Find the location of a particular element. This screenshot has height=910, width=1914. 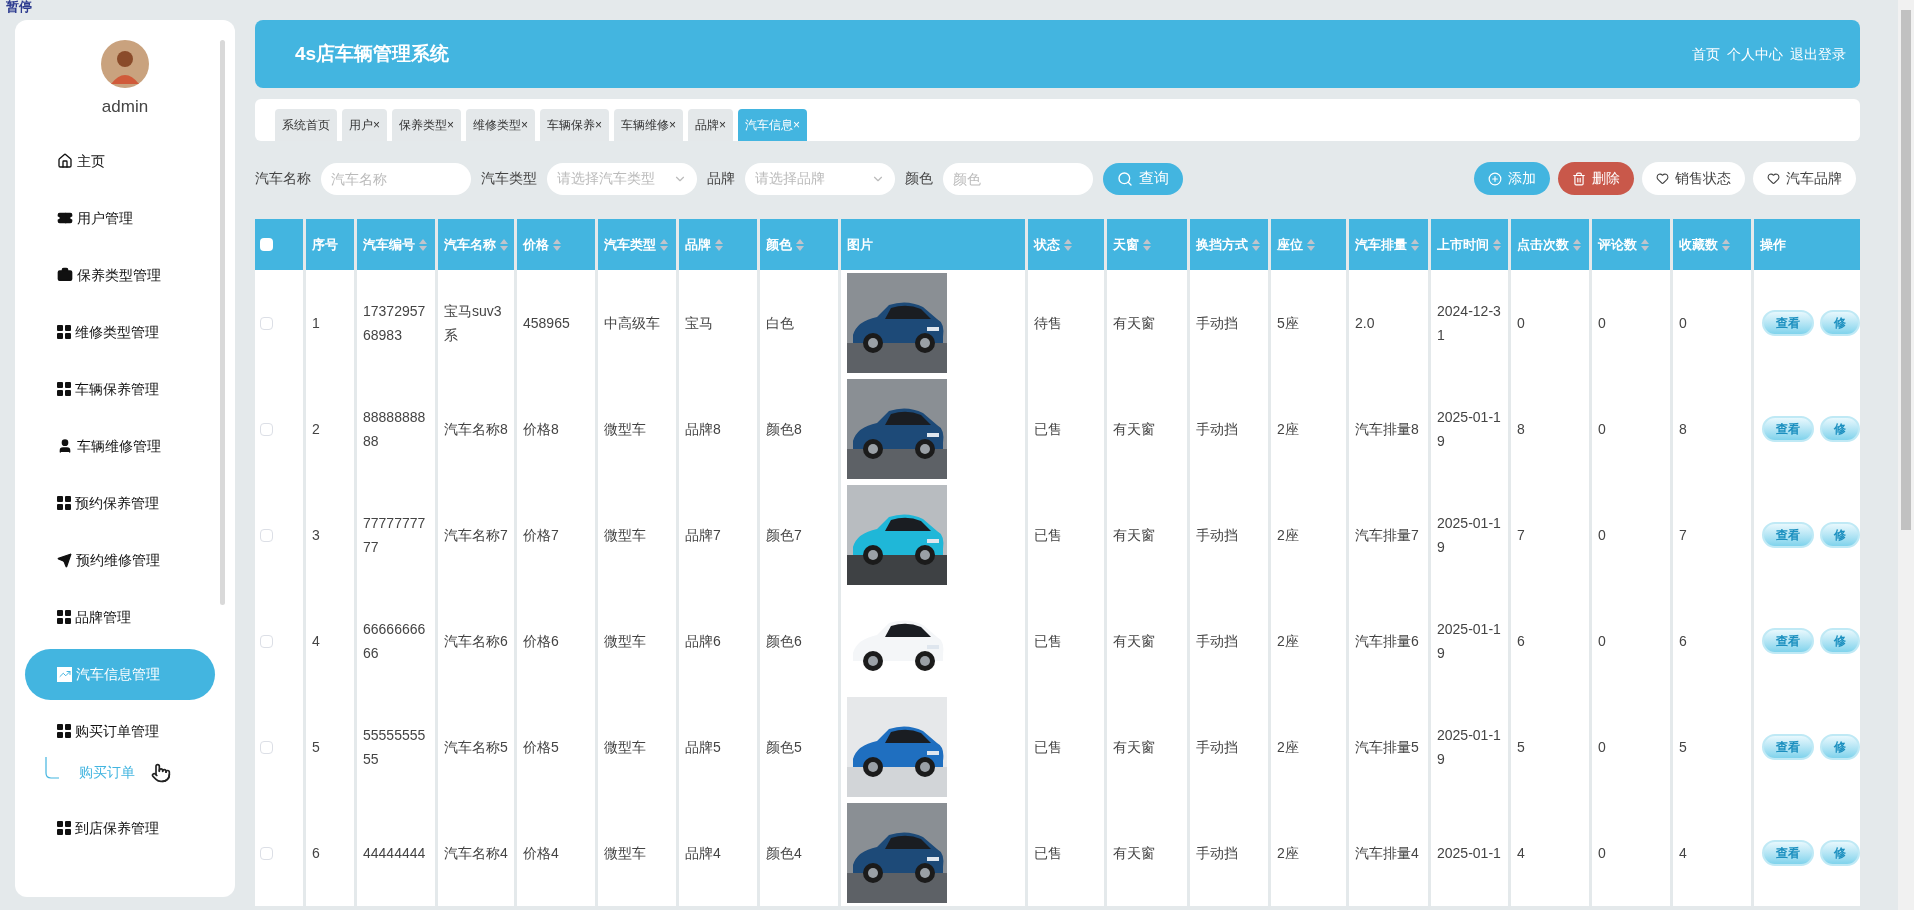

table-cell: 2025-01-19 is located at coordinates (1469, 535).